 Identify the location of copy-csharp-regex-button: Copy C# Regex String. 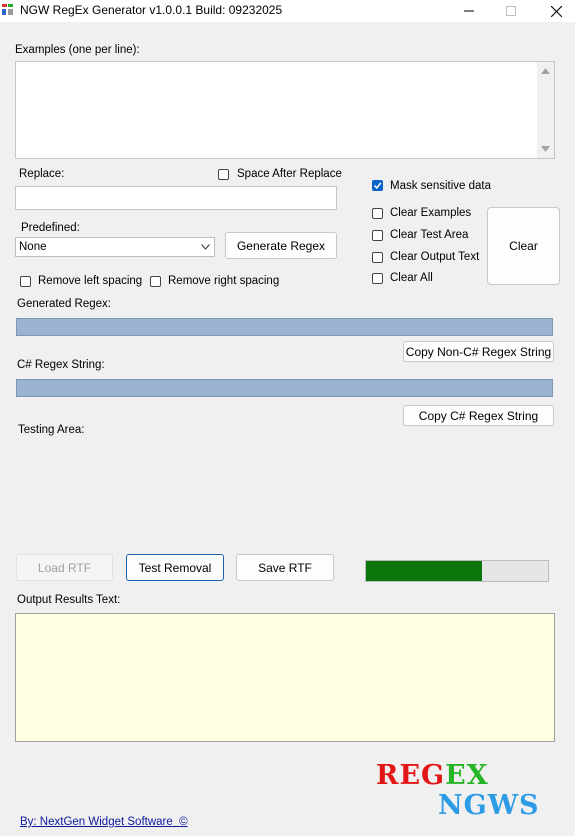
(478, 415).